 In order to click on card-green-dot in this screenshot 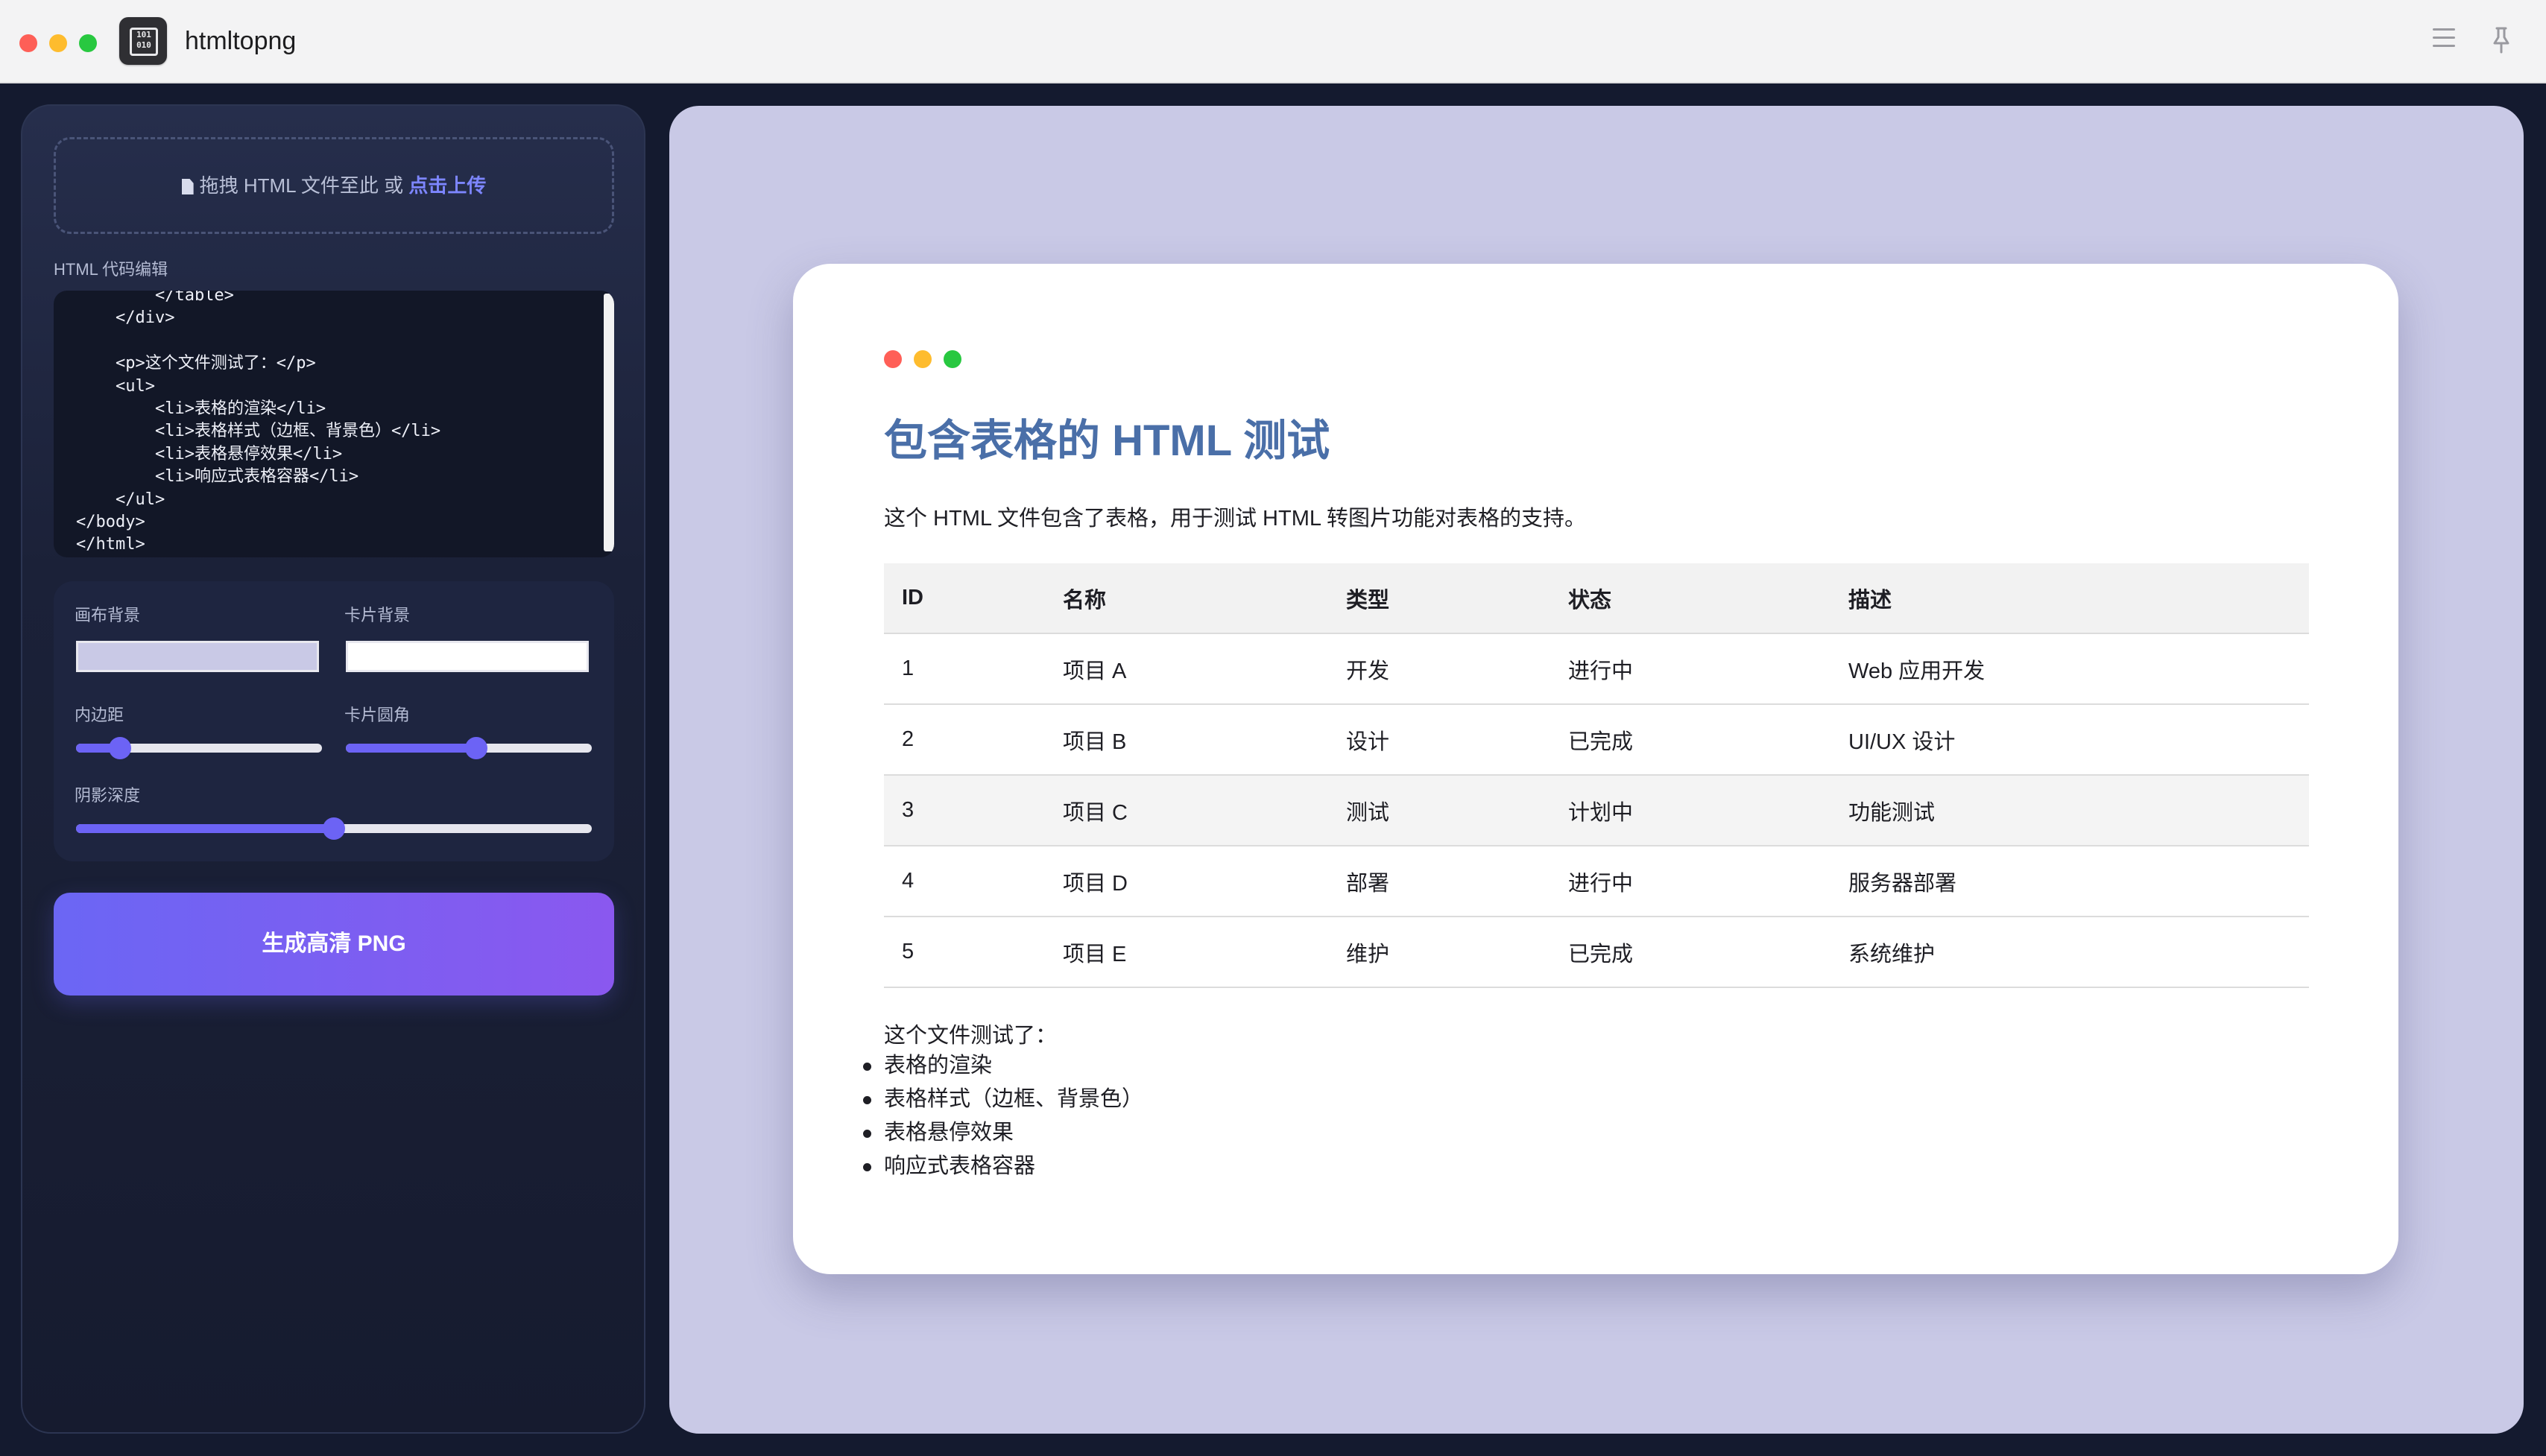, I will do `click(953, 359)`.